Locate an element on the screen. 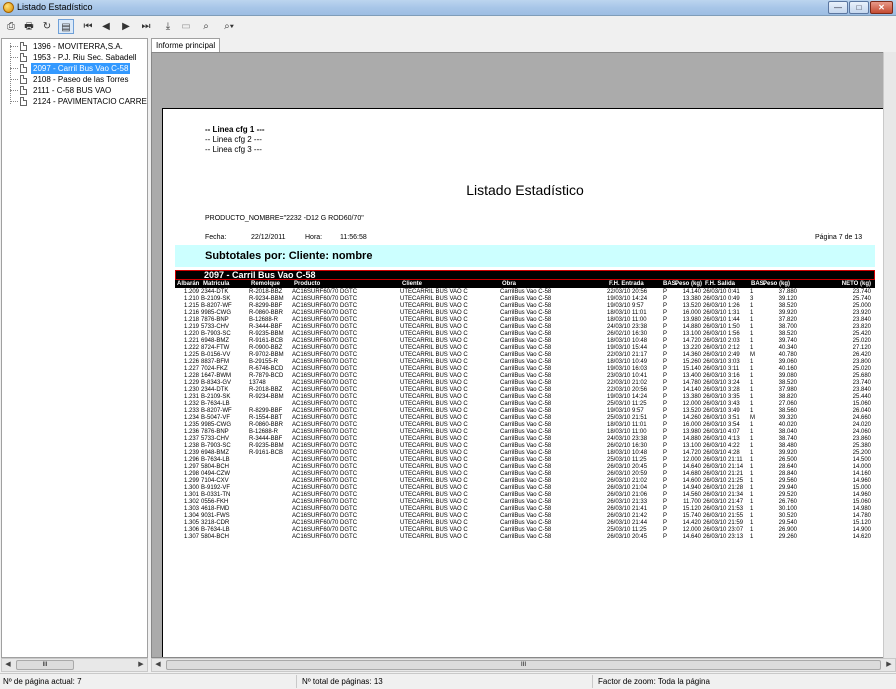 The width and height of the screenshot is (896, 689). maximize-button: □ is located at coordinates (859, 7).